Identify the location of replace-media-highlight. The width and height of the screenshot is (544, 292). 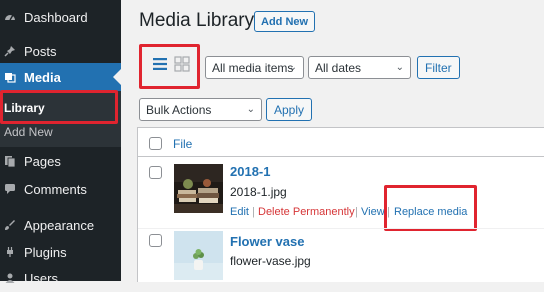
(430, 208).